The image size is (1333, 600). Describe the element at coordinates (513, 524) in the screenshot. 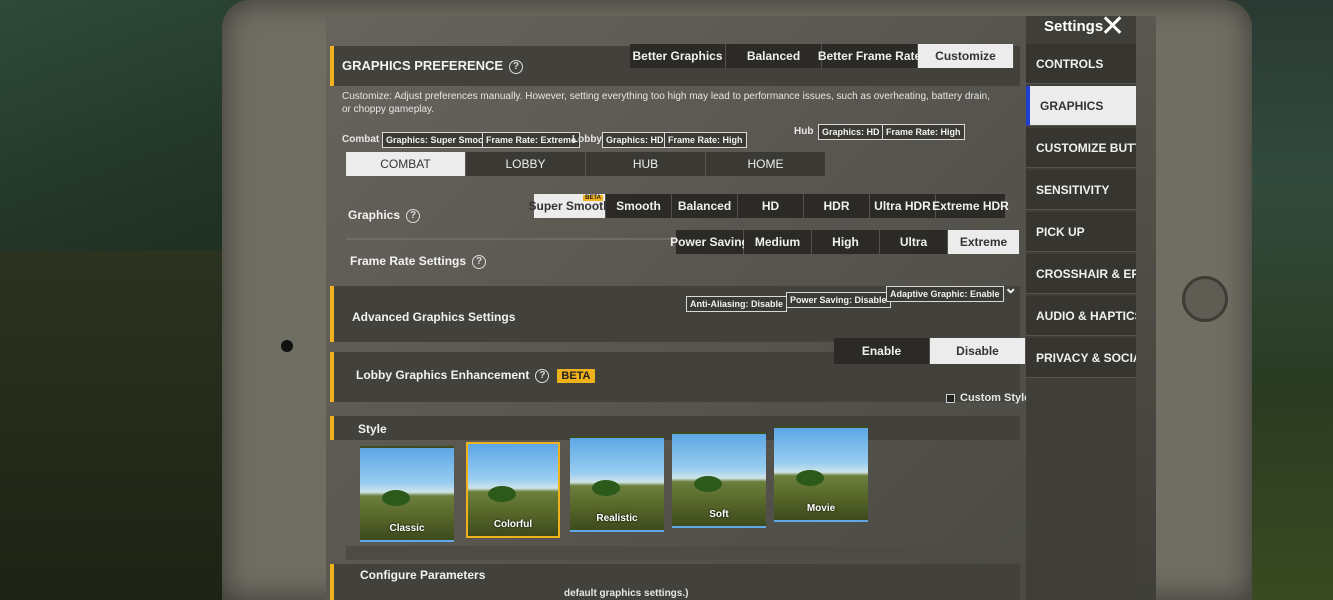

I see `style-colorful-label: Colorful` at that location.